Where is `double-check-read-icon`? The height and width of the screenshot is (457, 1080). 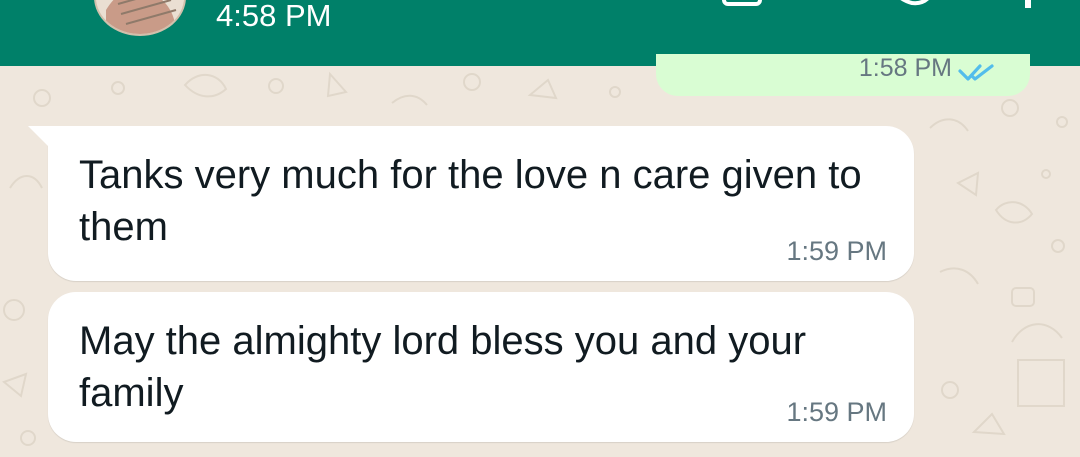
double-check-read-icon is located at coordinates (977, 75).